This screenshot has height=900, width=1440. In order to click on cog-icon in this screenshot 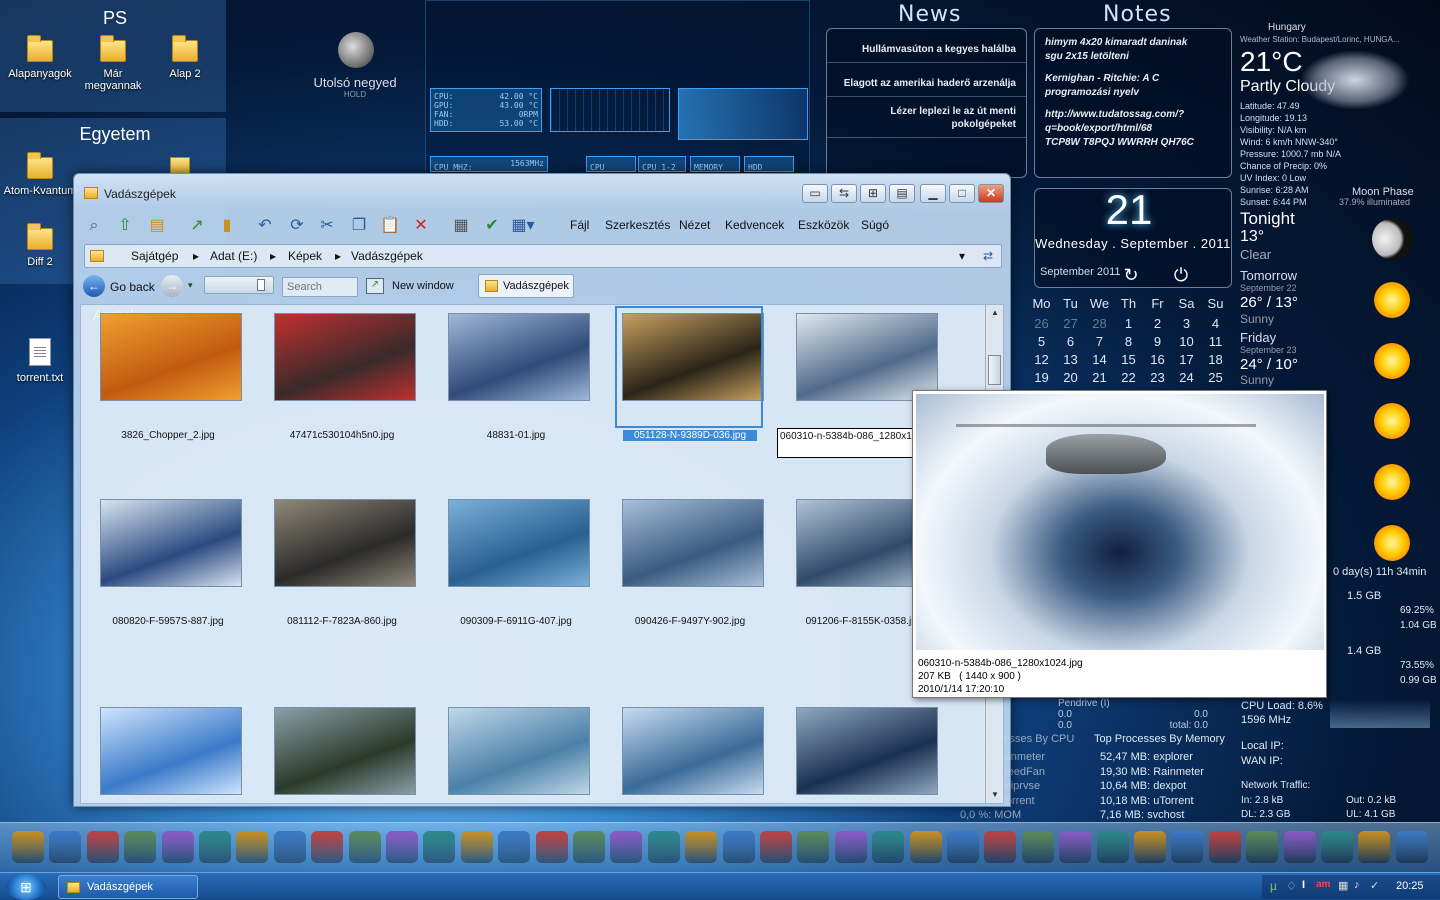, I will do `click(1374, 847)`.